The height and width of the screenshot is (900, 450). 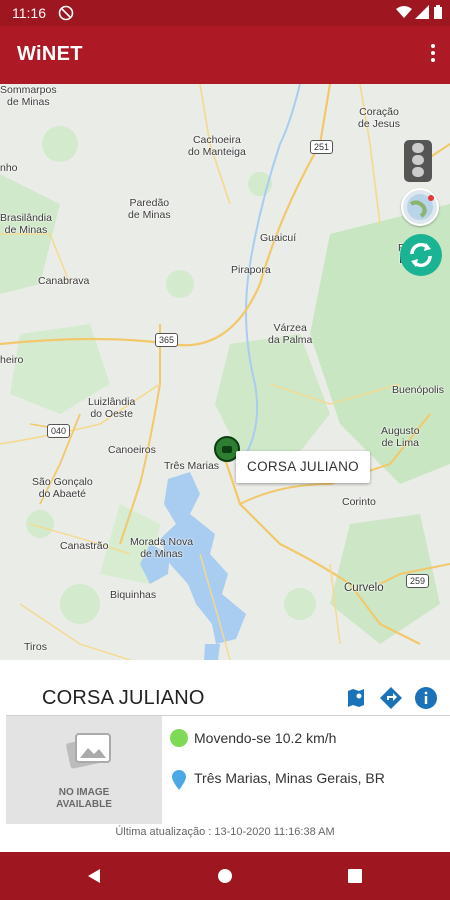 What do you see at coordinates (35, 647) in the screenshot?
I see `map-label: Tiros` at bounding box center [35, 647].